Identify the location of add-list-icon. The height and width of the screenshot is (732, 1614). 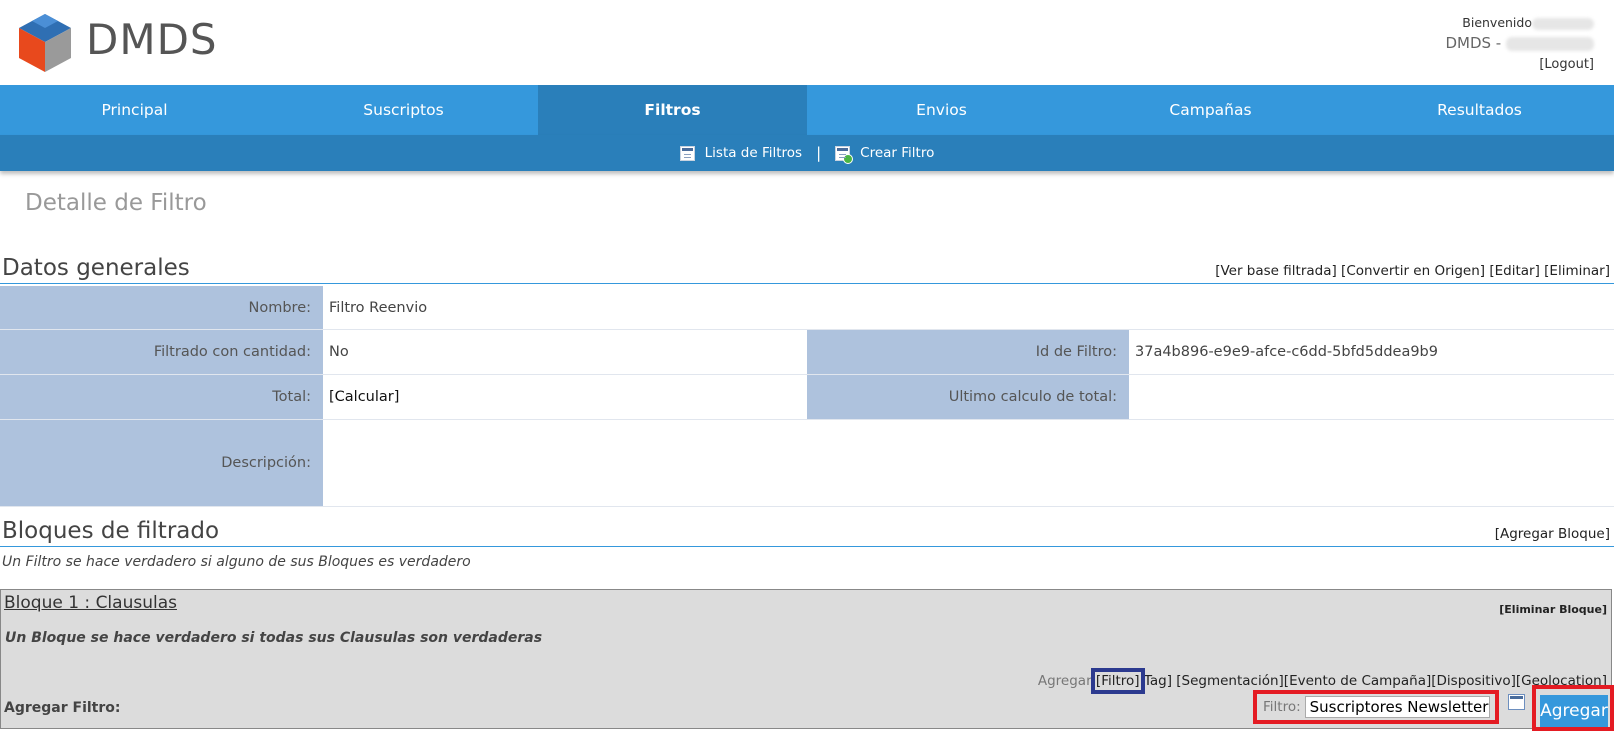
(844, 154).